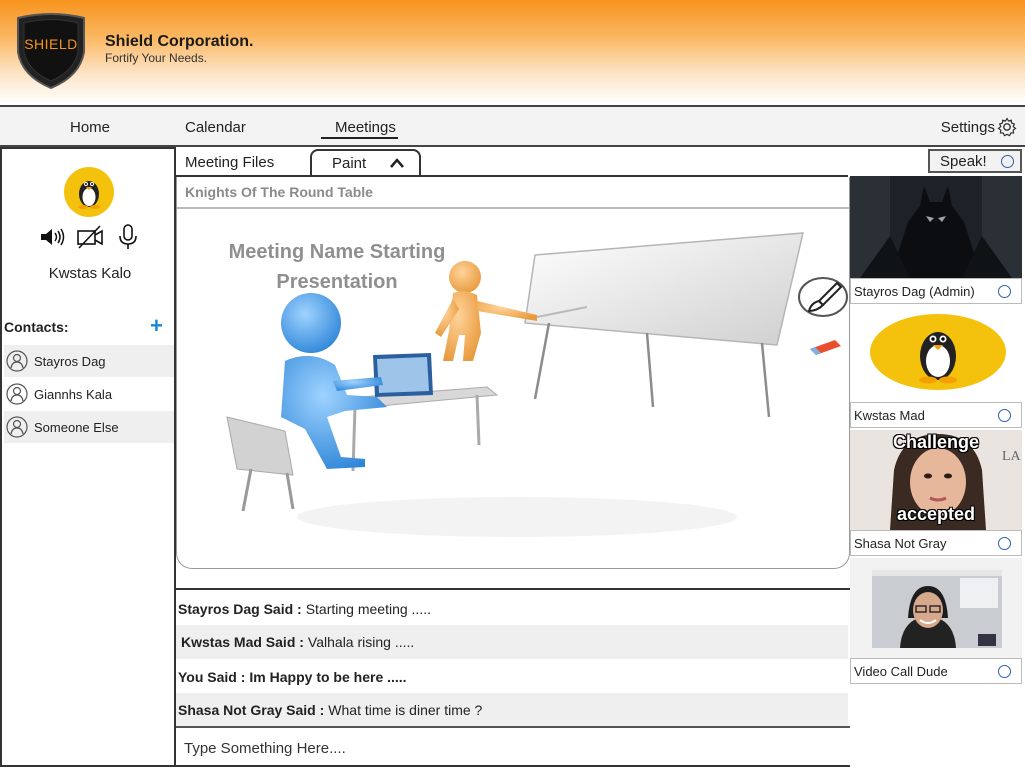 This screenshot has width=1025, height=767. What do you see at coordinates (512, 126) in the screenshot?
I see `main-nav: Home Calendar Meetings Settings` at bounding box center [512, 126].